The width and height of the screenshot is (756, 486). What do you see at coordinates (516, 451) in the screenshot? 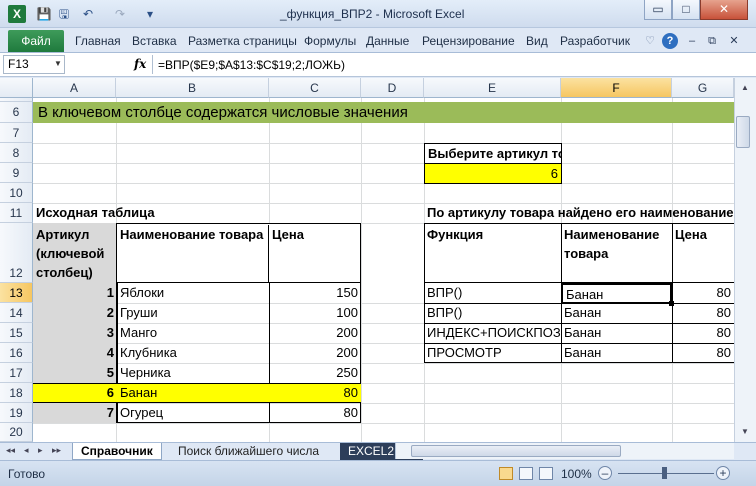
I see `horizontal-scroll-thumb` at bounding box center [516, 451].